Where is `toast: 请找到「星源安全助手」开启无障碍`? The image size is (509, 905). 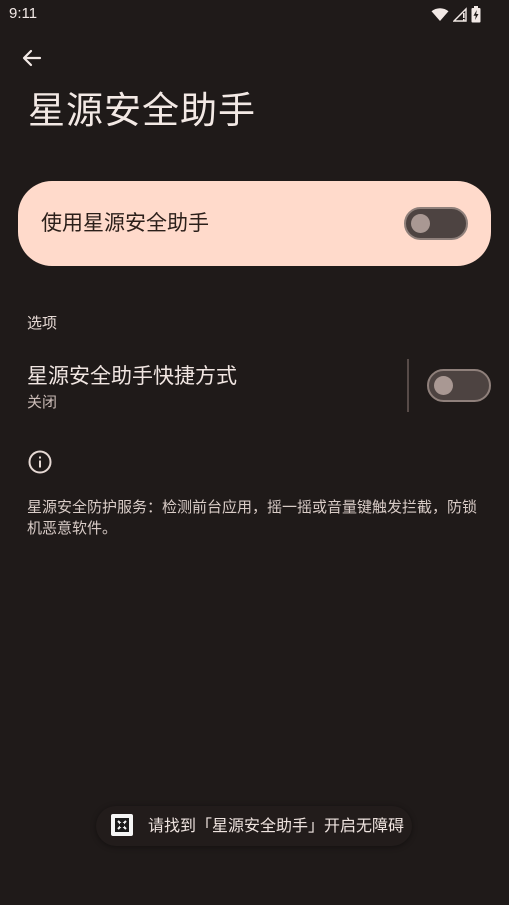 toast: 请找到「星源安全助手」开启无障碍 is located at coordinates (254, 826).